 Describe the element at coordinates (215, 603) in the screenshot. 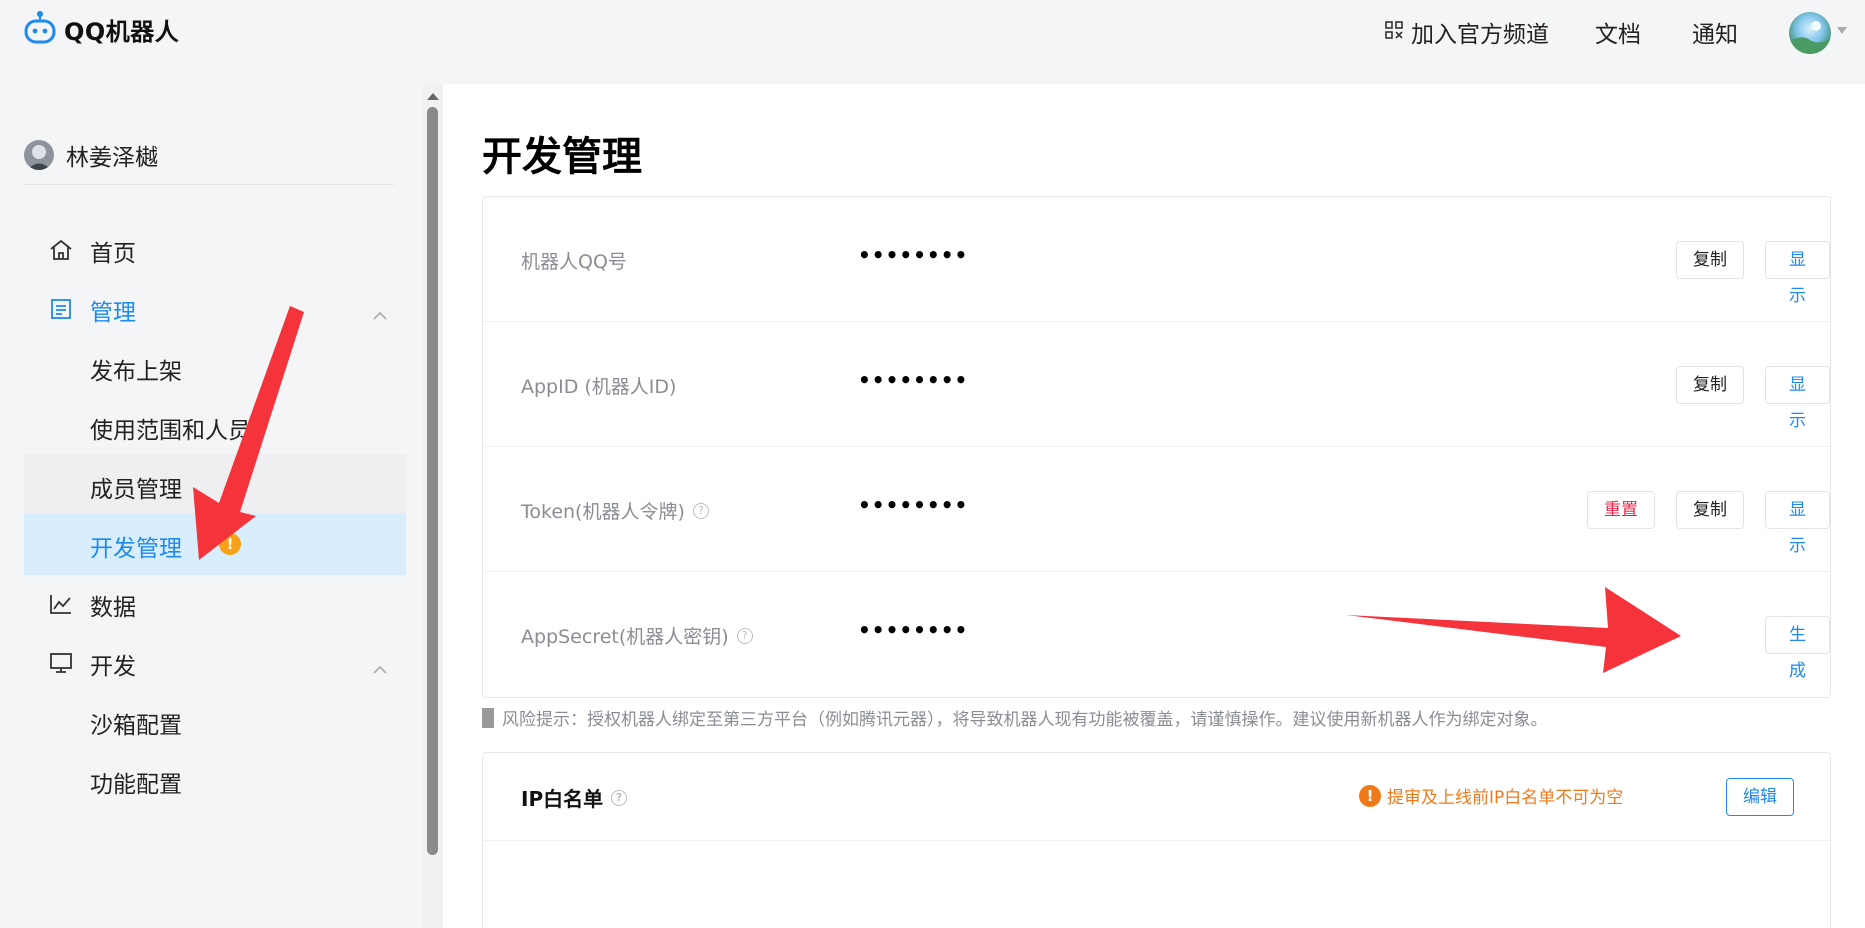

I see `sidebar-item-data: 数据` at that location.